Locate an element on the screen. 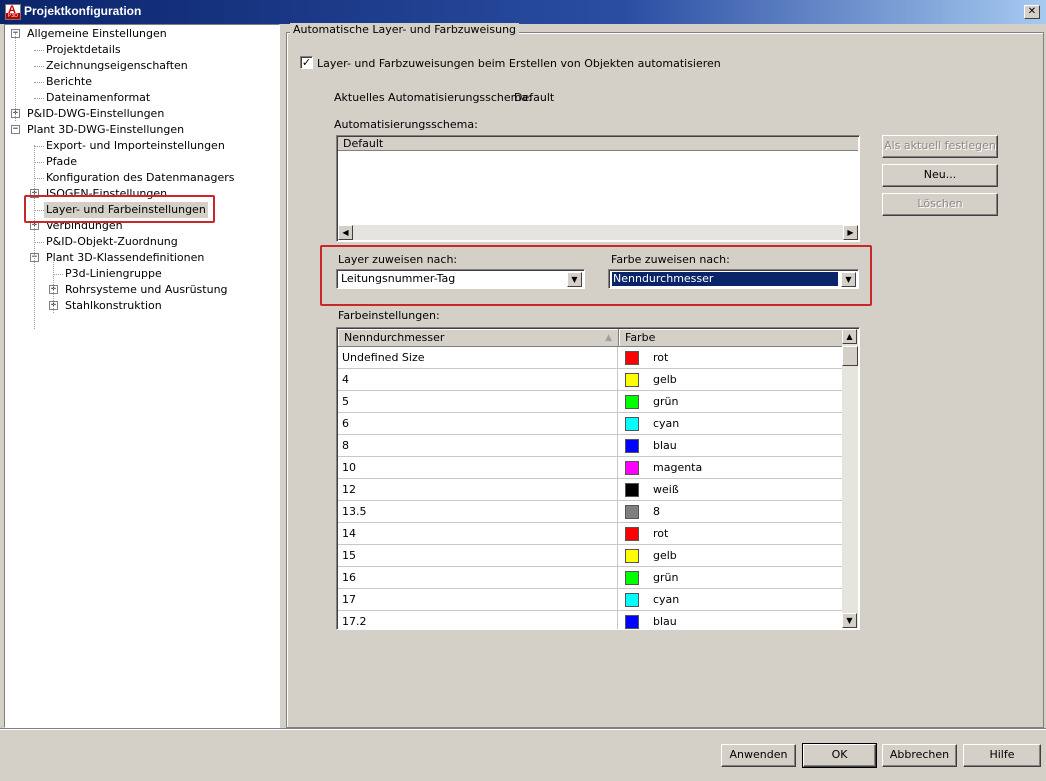  size-cell: 16 is located at coordinates (478, 577).